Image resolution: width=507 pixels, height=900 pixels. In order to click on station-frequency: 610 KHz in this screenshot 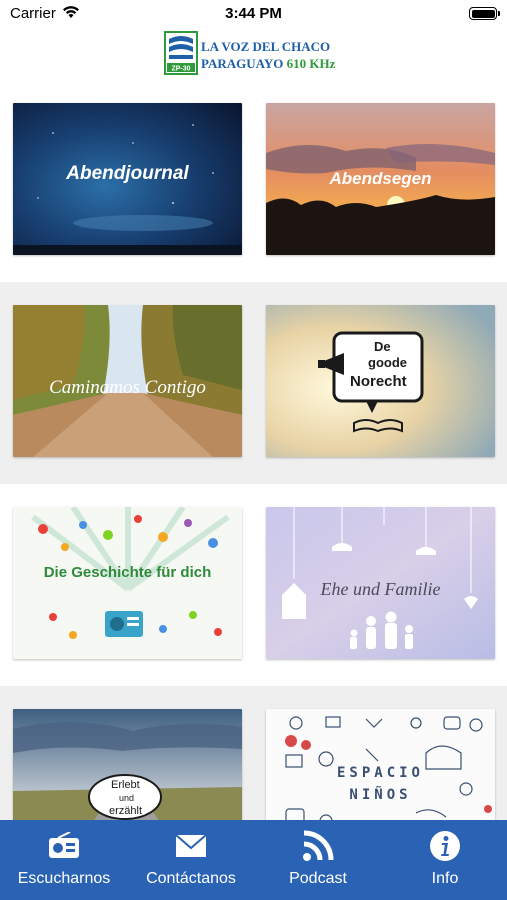, I will do `click(311, 63)`.